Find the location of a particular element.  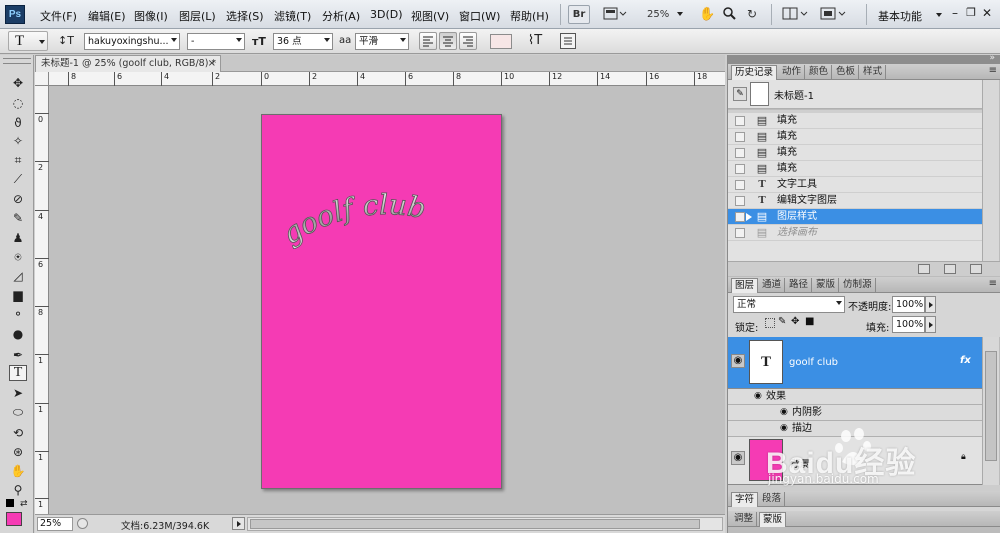

status-menu-button is located at coordinates (238, 523).